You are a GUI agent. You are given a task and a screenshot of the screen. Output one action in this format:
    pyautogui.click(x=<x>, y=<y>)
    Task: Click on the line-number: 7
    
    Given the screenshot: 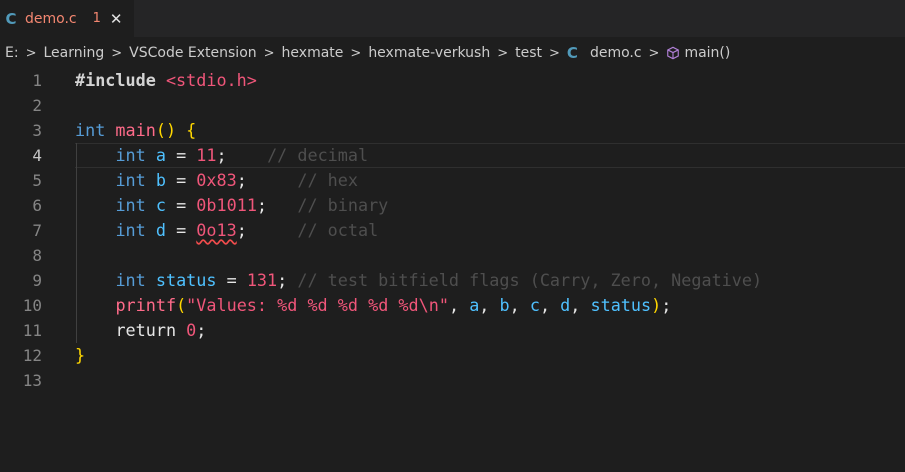 What is the action you would take?
    pyautogui.click(x=37, y=230)
    